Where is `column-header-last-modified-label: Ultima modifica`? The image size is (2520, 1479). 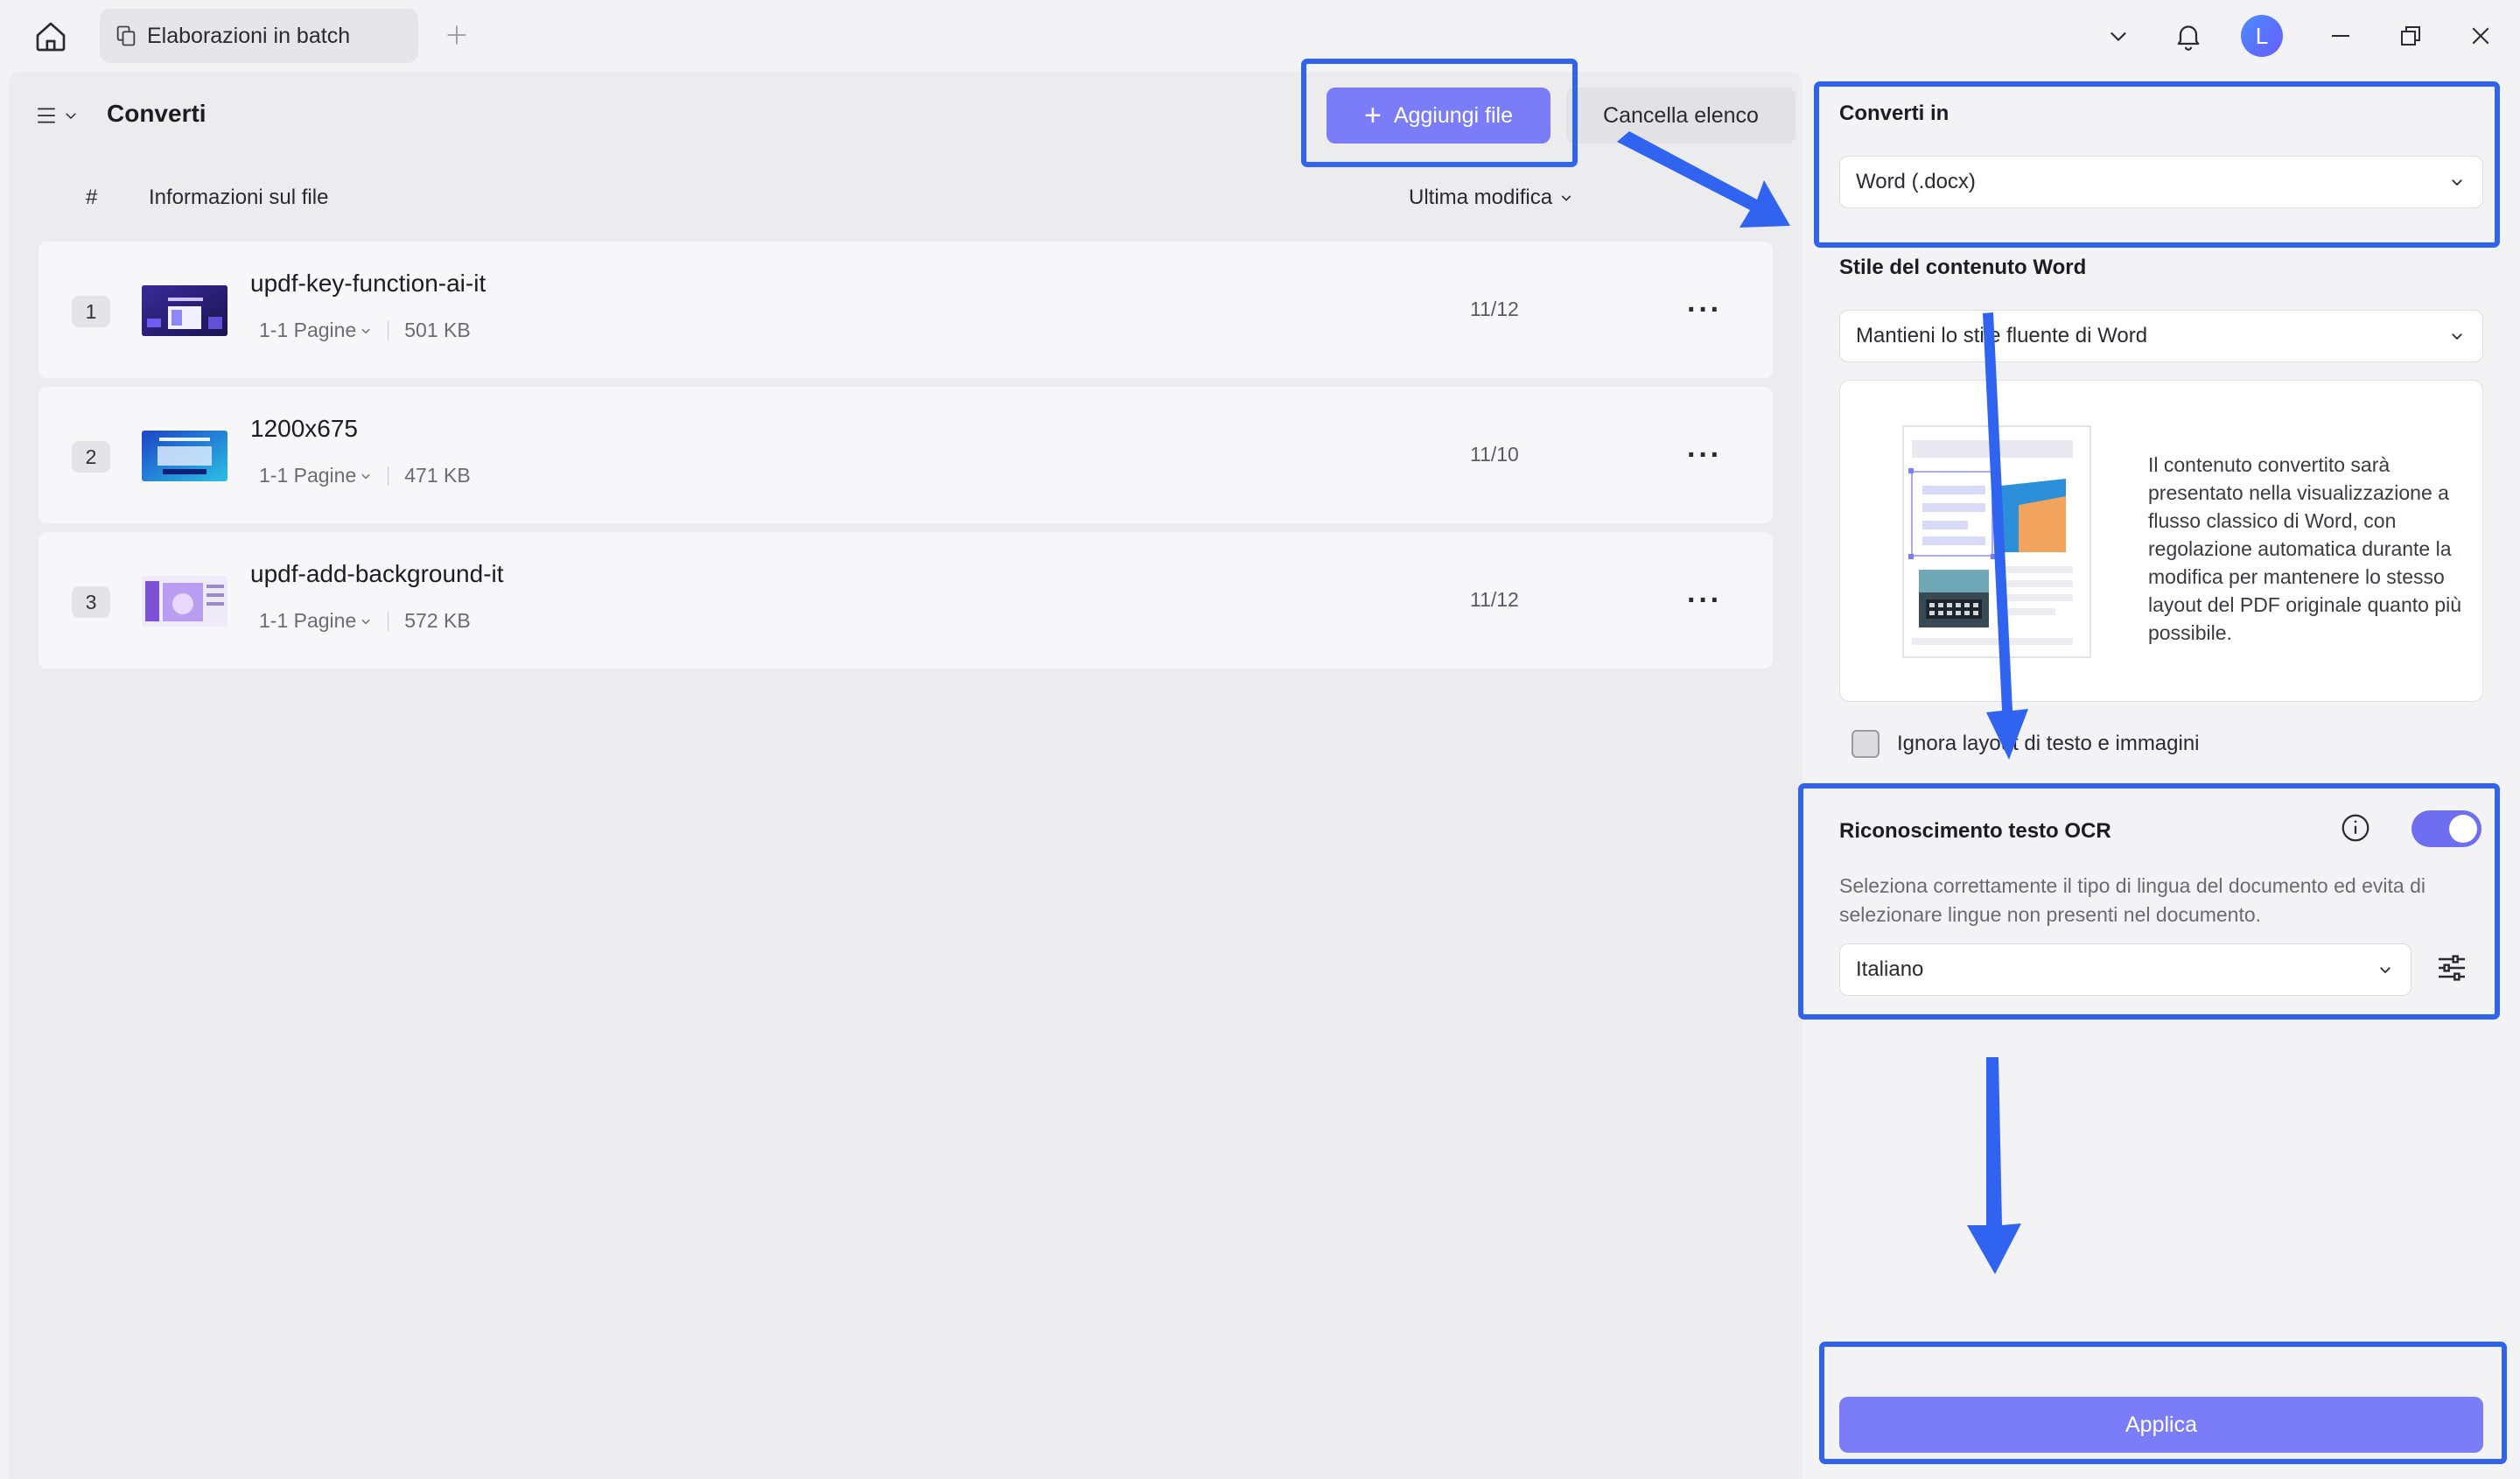 column-header-last-modified-label: Ultima modifica is located at coordinates (1481, 198).